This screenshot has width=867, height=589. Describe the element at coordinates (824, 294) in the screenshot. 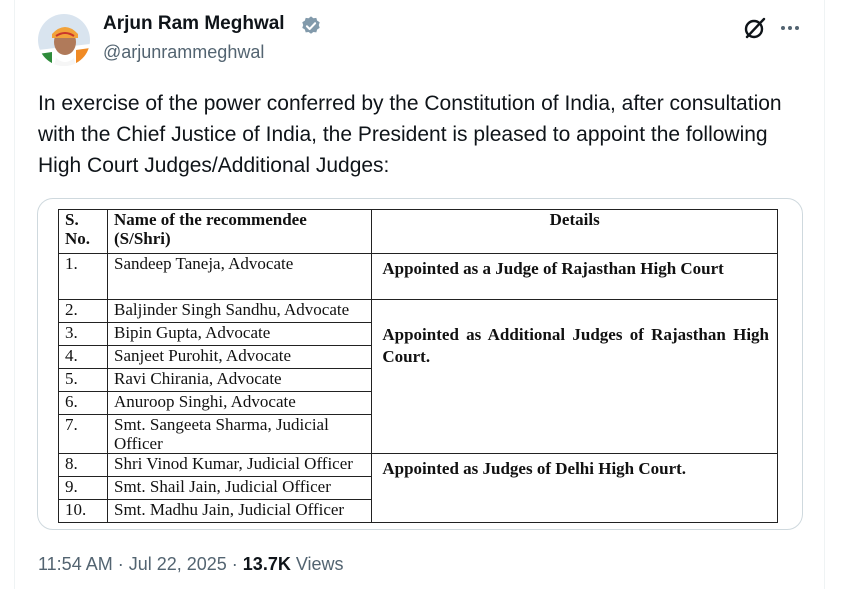

I see `timeline-right-border` at that location.